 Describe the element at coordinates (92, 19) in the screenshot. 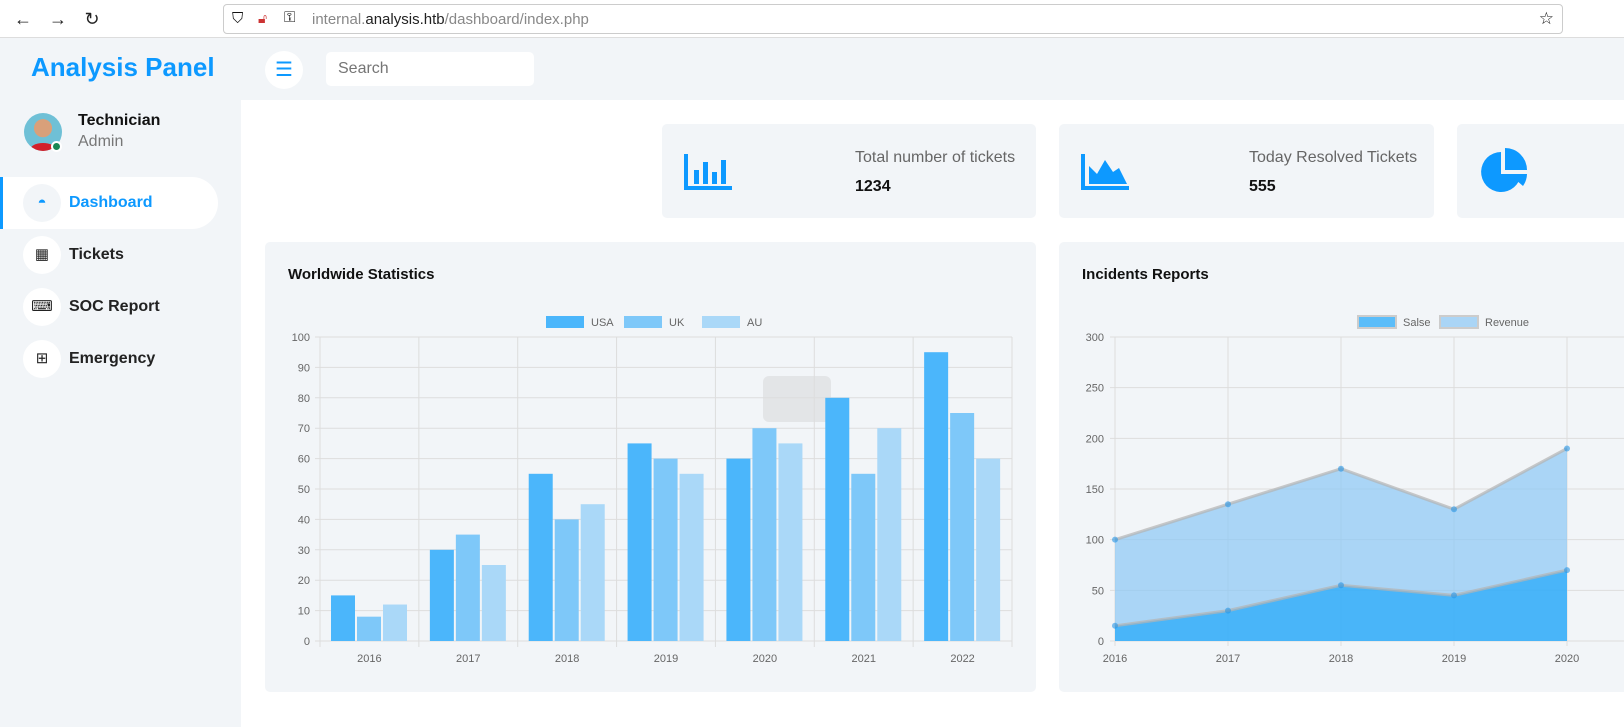

I see `reload-icon: ↻` at that location.